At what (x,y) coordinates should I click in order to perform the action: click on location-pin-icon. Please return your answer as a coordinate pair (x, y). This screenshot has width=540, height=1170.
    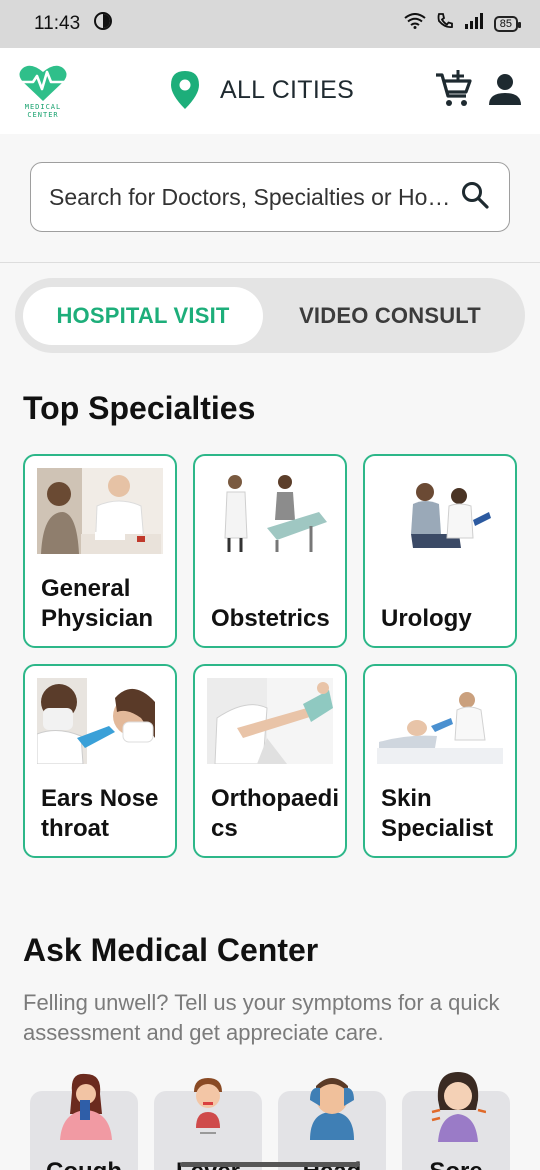
    Looking at the image, I should click on (185, 90).